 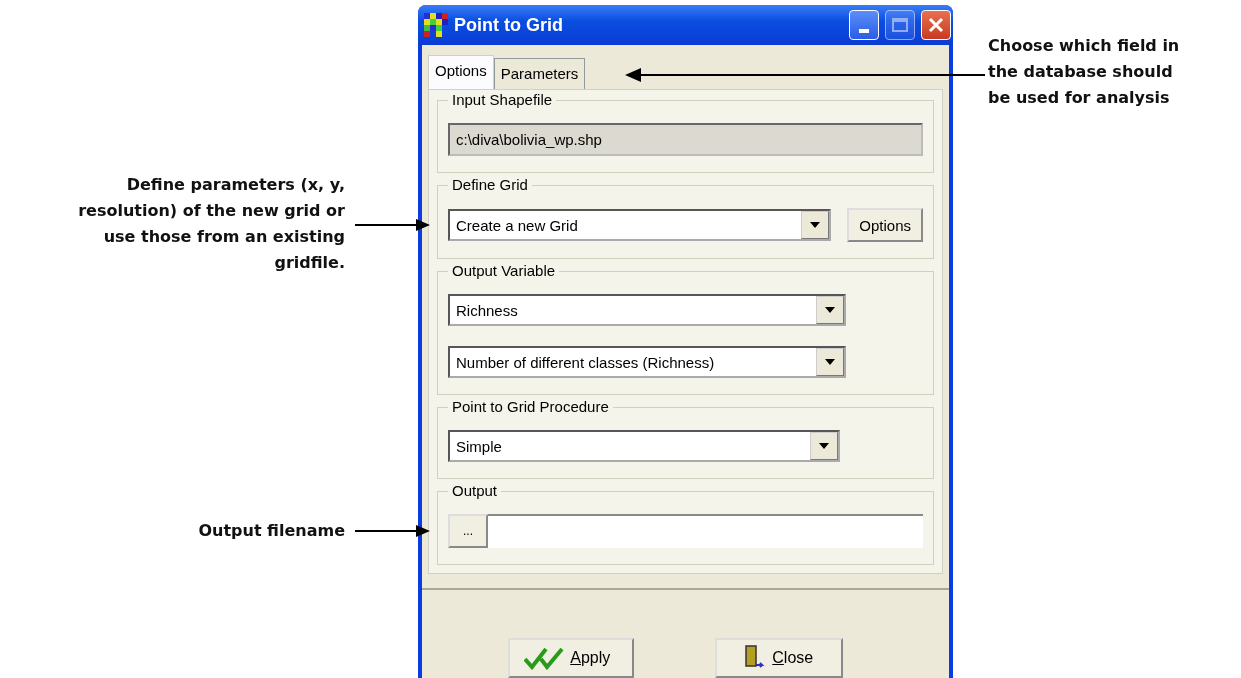 What do you see at coordinates (864, 25) in the screenshot?
I see `minimize-button` at bounding box center [864, 25].